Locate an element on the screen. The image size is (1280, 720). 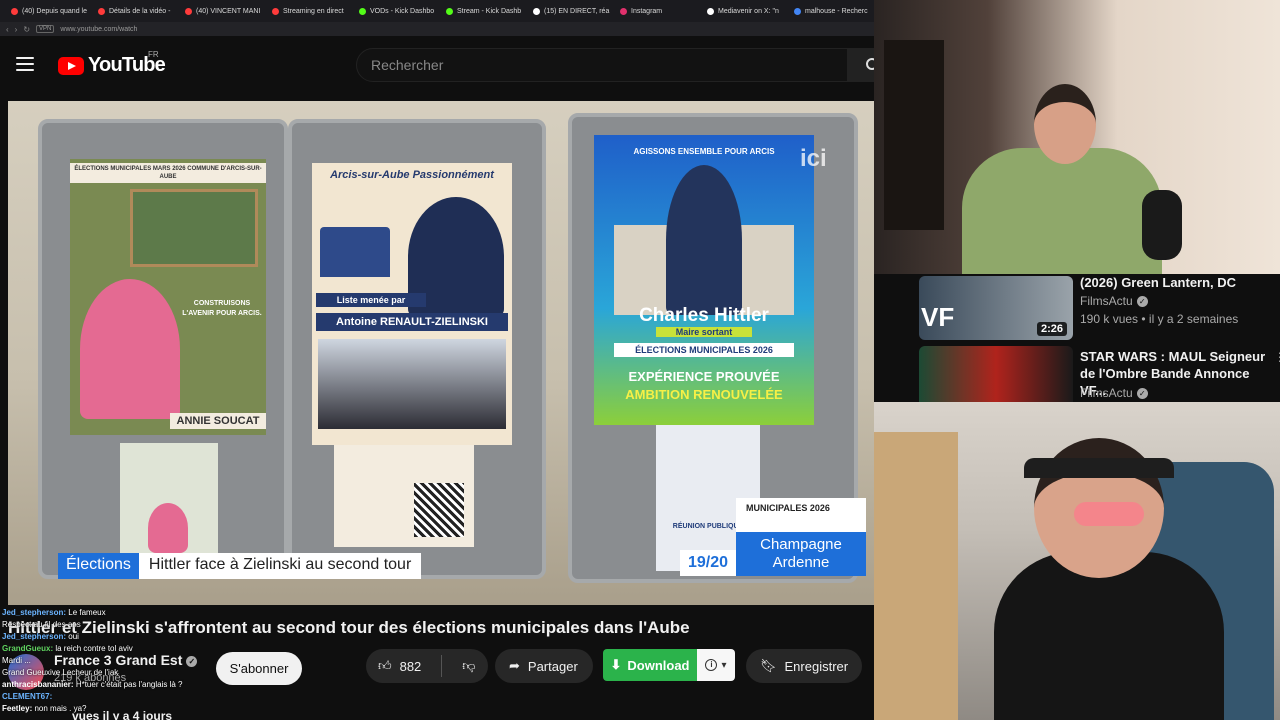
back-icon: ‹ is located at coordinates (7, 29).